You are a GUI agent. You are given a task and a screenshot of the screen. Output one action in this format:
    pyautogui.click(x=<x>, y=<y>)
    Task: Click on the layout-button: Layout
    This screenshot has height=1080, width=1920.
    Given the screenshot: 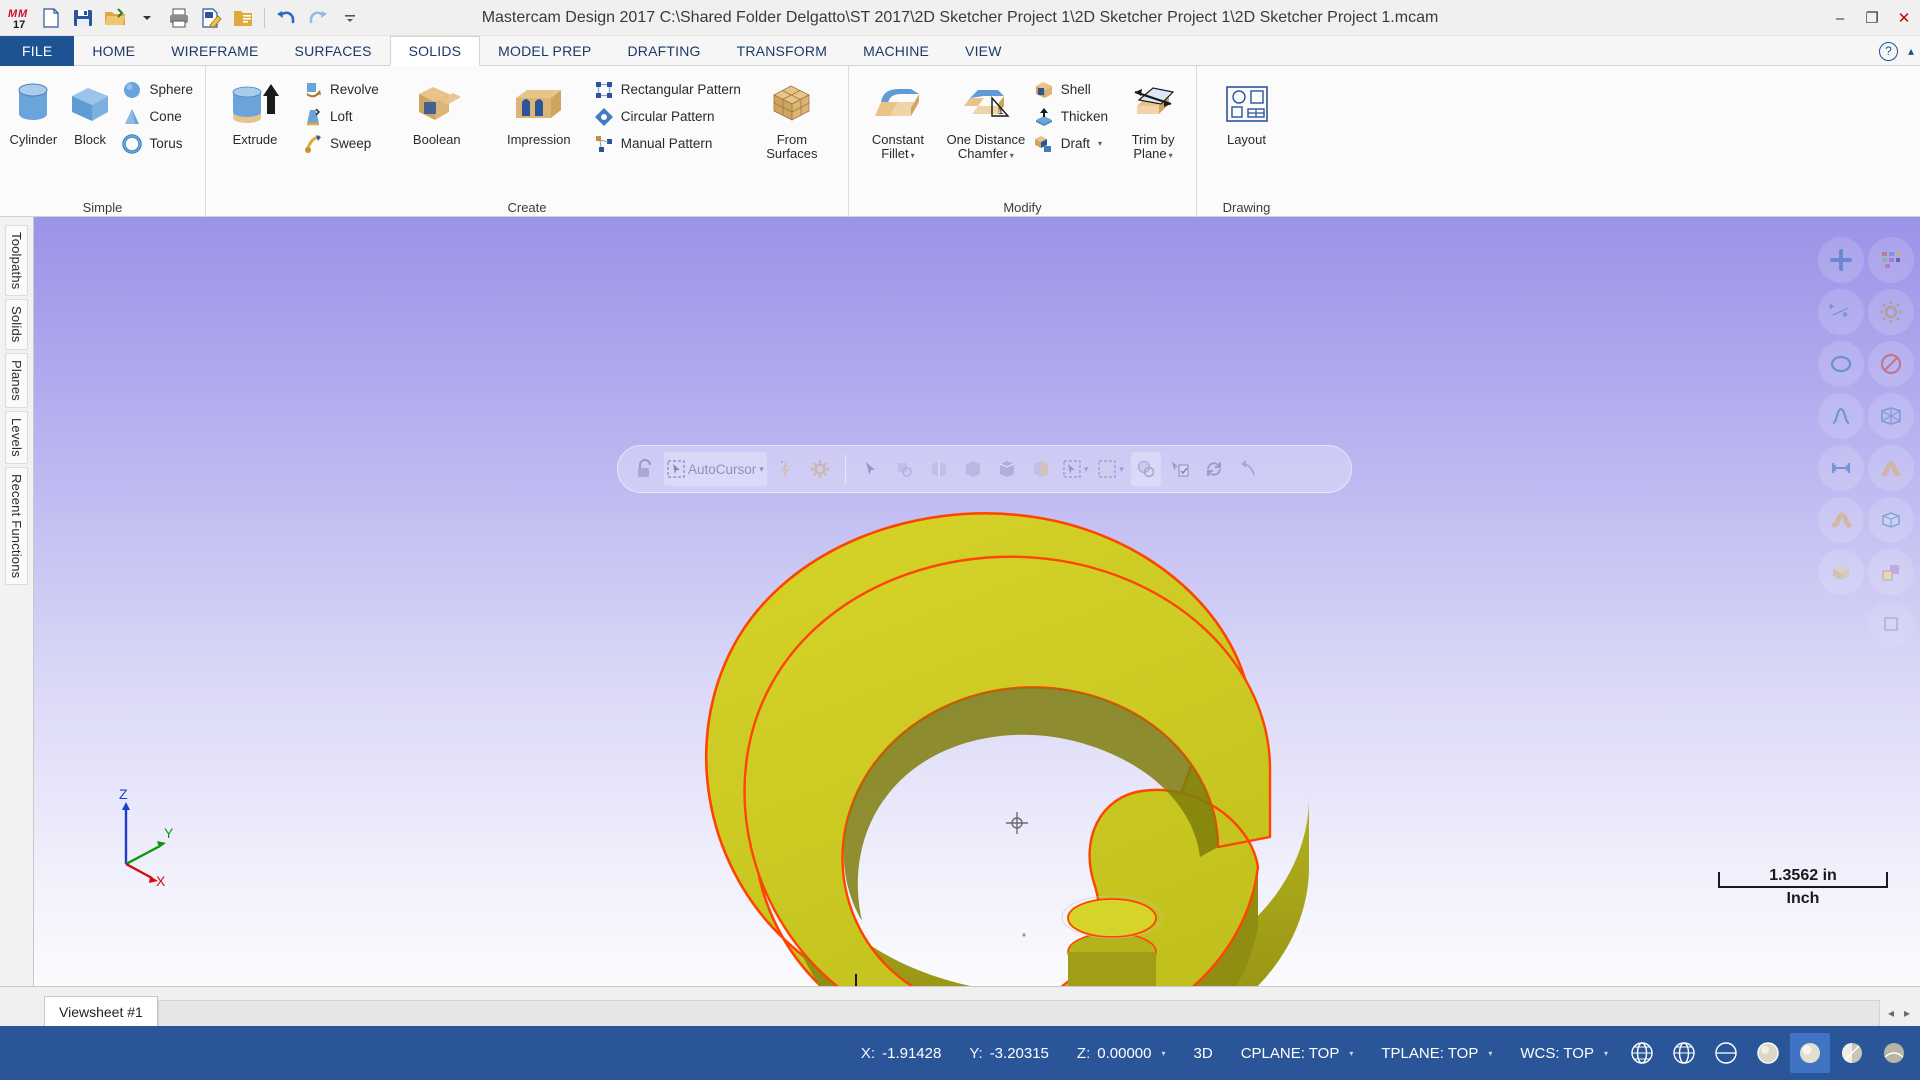 What is the action you would take?
    pyautogui.click(x=1247, y=112)
    